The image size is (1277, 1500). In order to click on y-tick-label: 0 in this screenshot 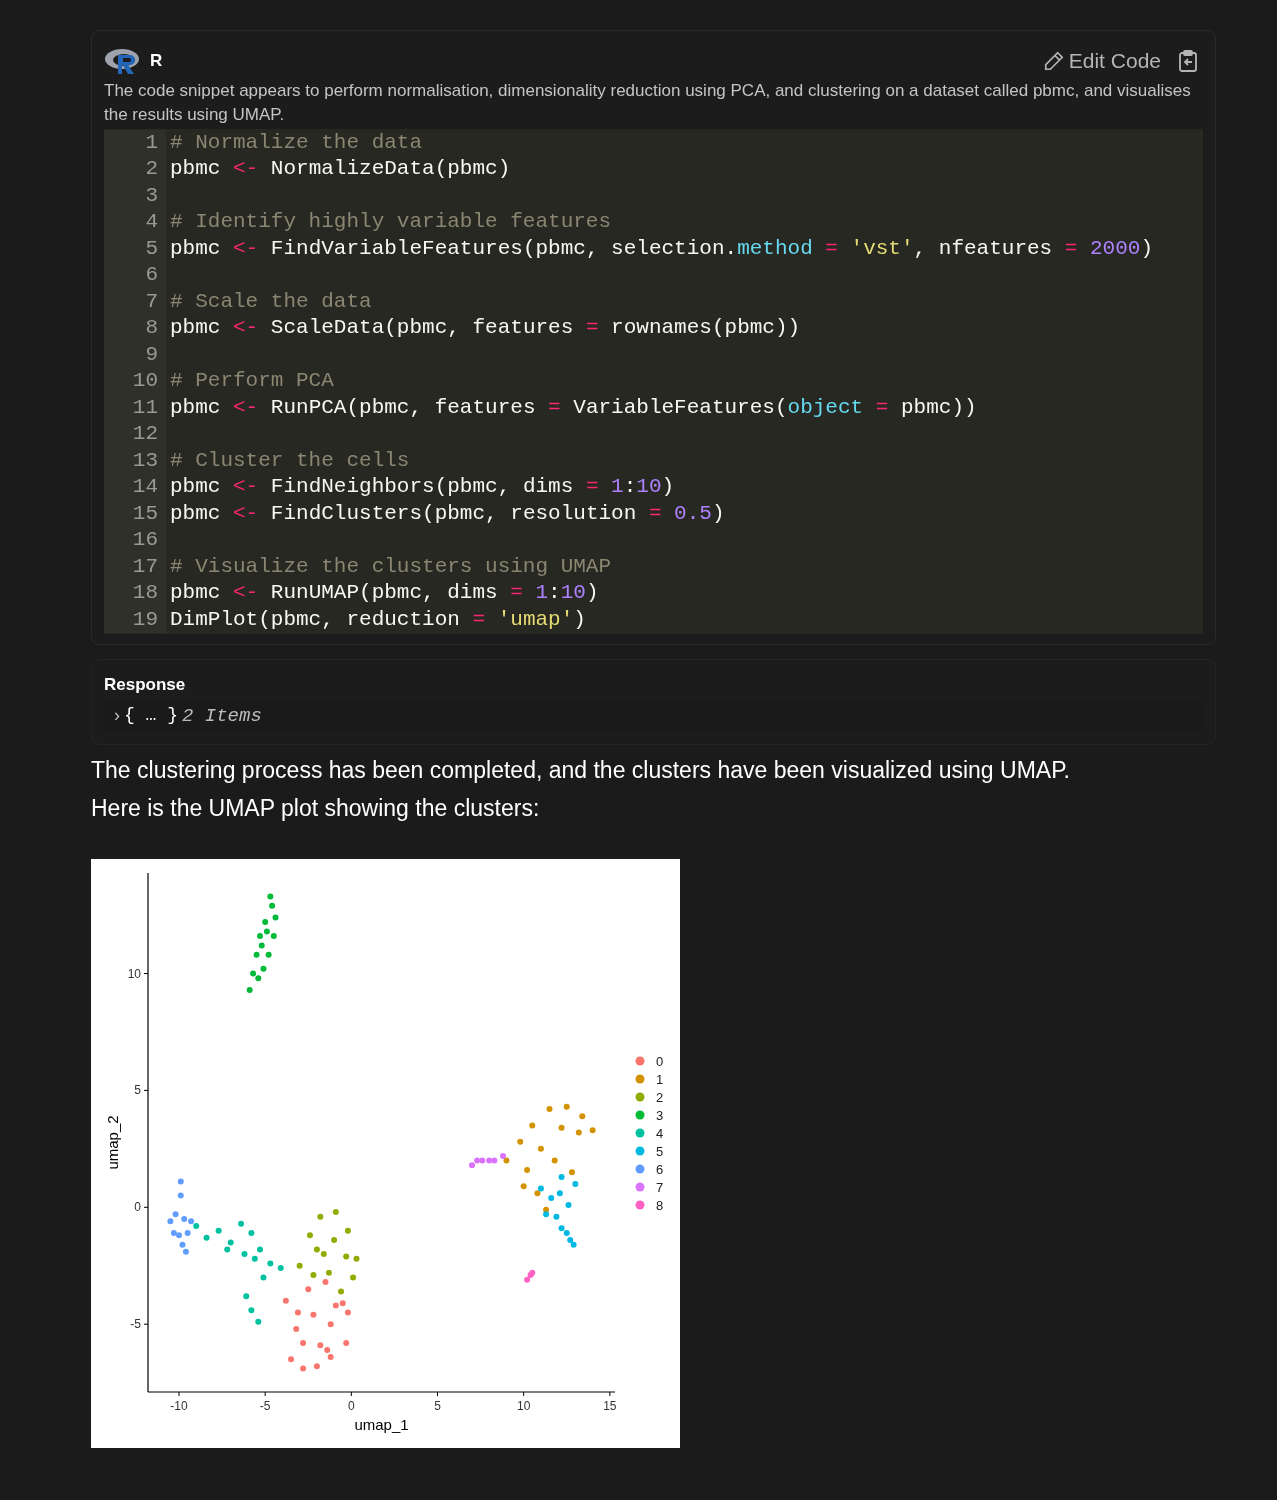, I will do `click(137, 1207)`.